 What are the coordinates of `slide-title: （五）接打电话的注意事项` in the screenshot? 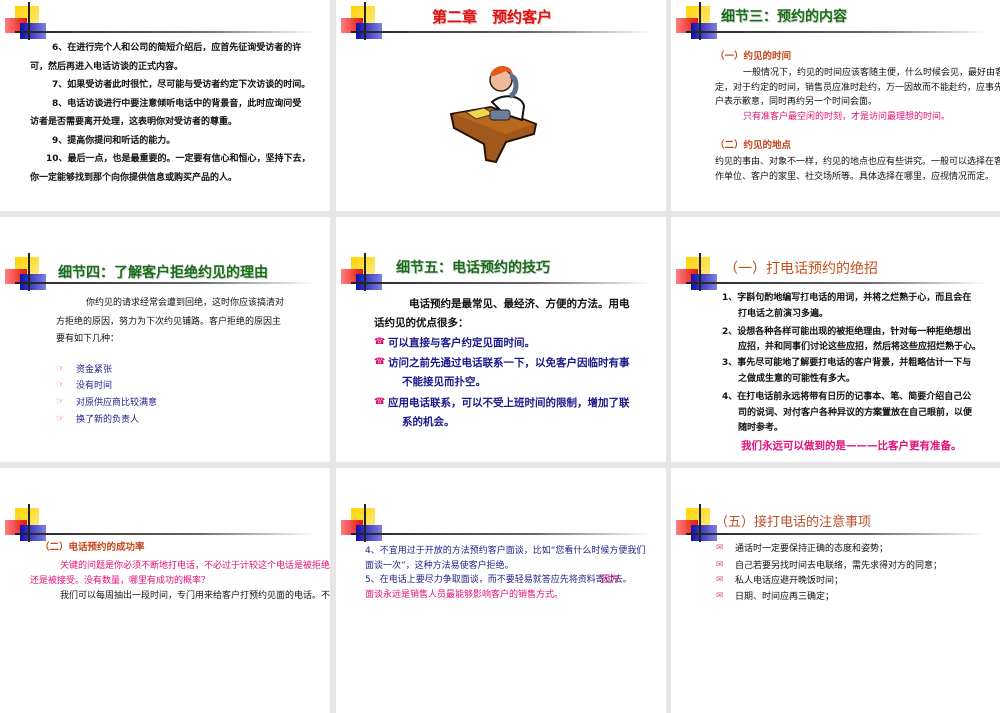 It's located at (793, 522).